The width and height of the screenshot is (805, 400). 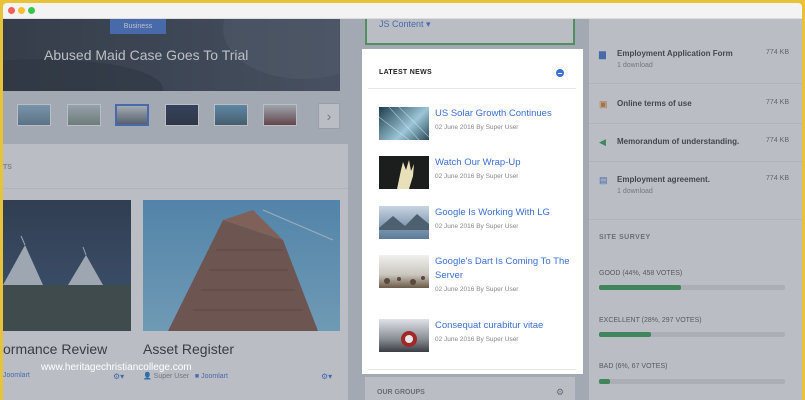 I want to click on hero-slider: Business Abused Maid Case Goes To Trial, so click(x=171, y=55).